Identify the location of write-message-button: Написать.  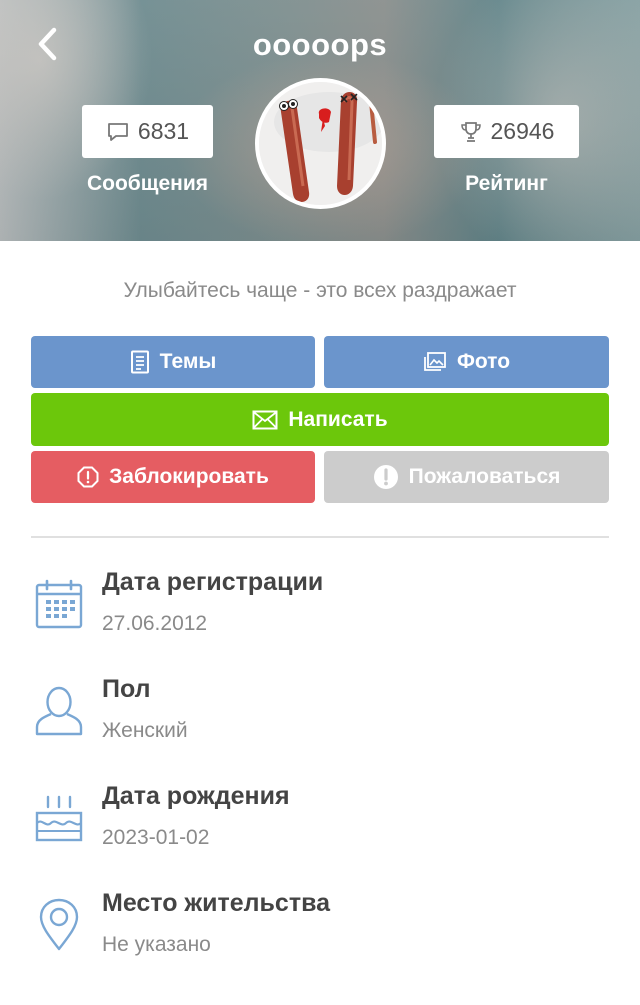
(320, 419).